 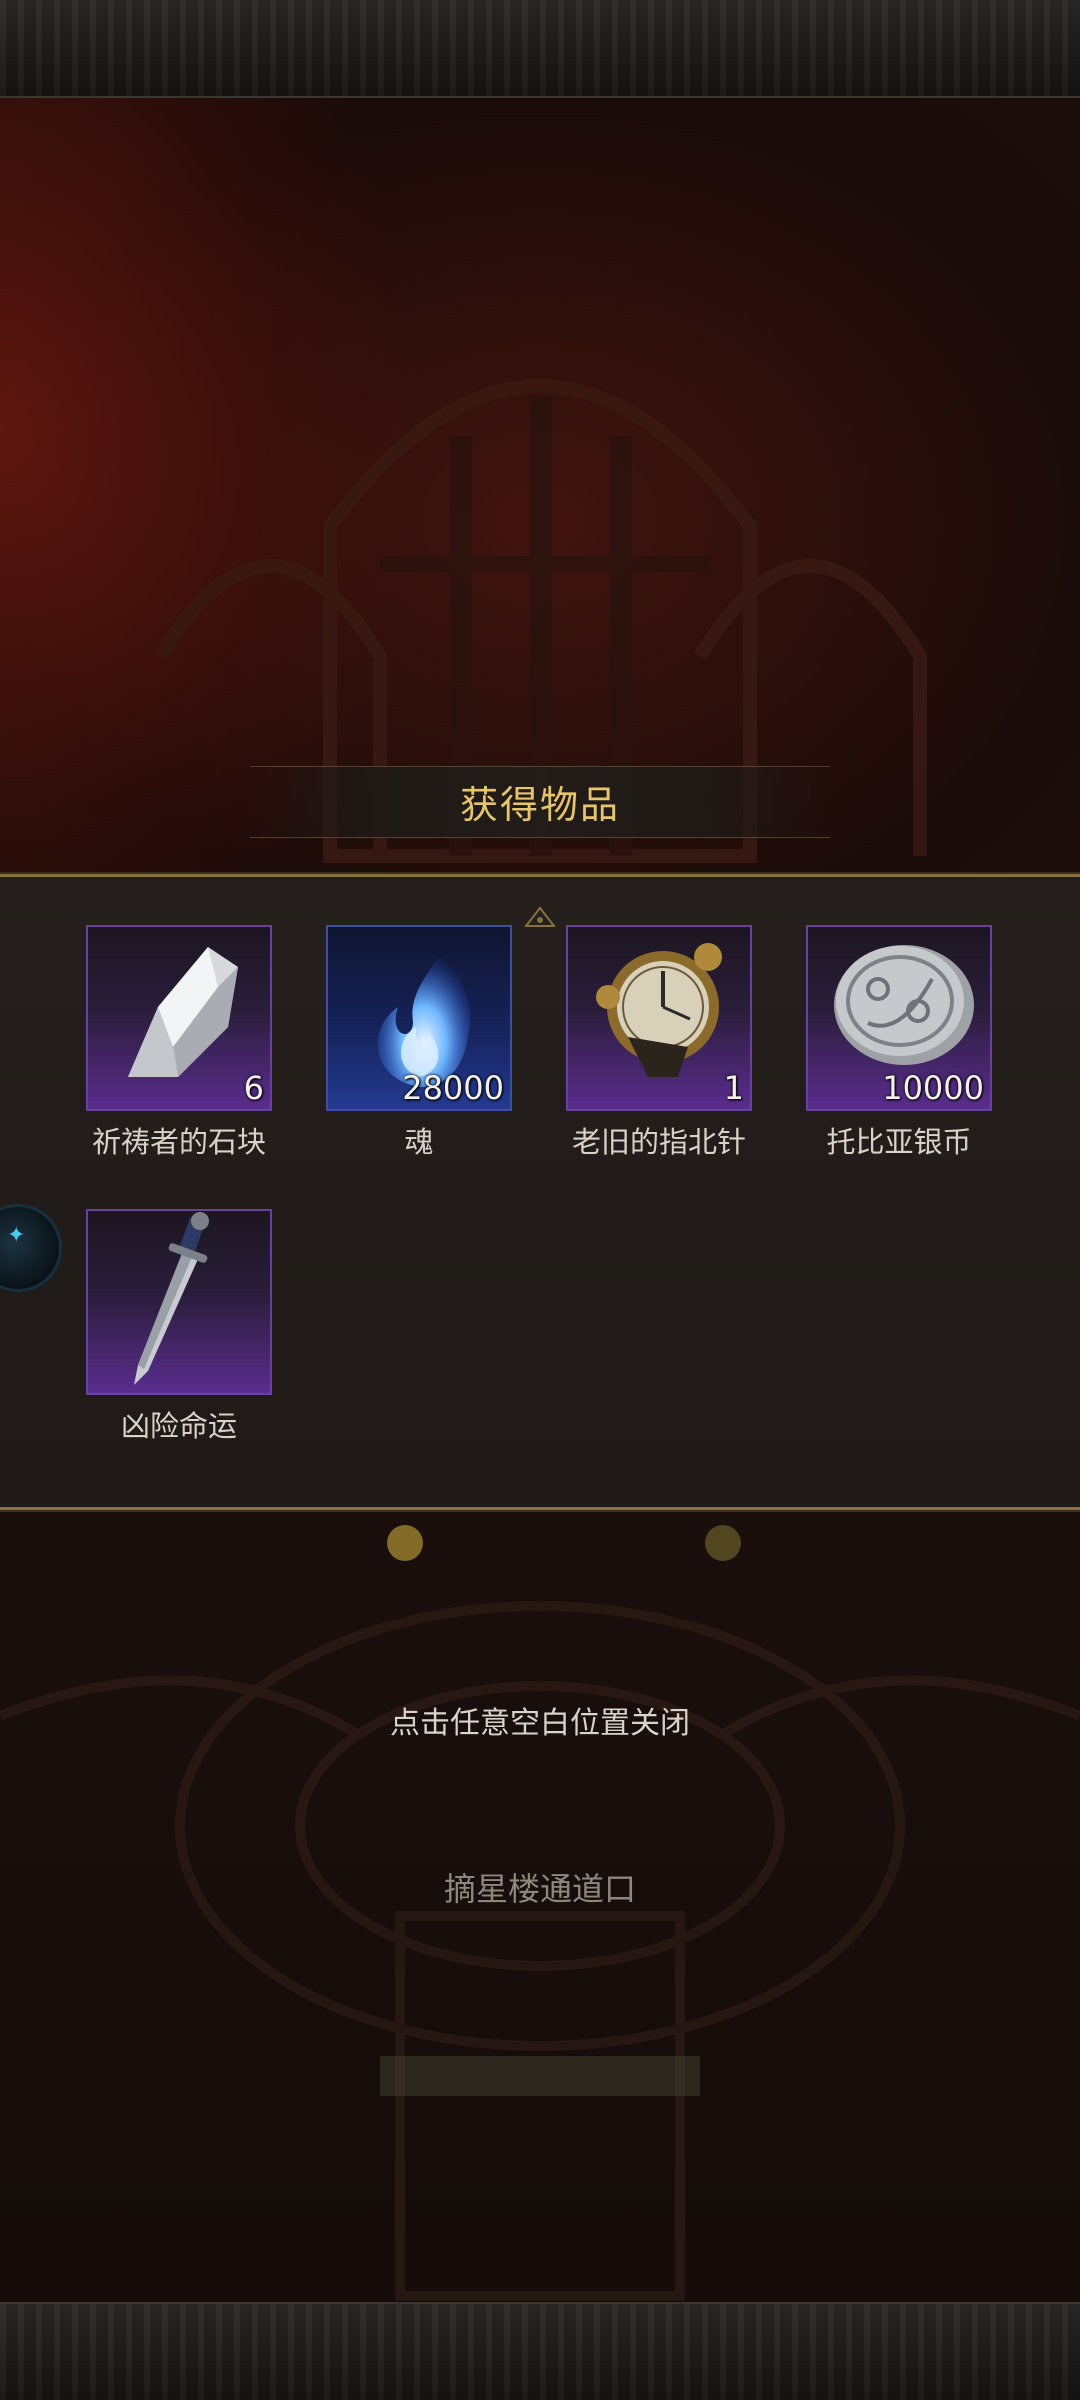 I want to click on location-label: 摘星楼通道口, so click(x=539, y=1889).